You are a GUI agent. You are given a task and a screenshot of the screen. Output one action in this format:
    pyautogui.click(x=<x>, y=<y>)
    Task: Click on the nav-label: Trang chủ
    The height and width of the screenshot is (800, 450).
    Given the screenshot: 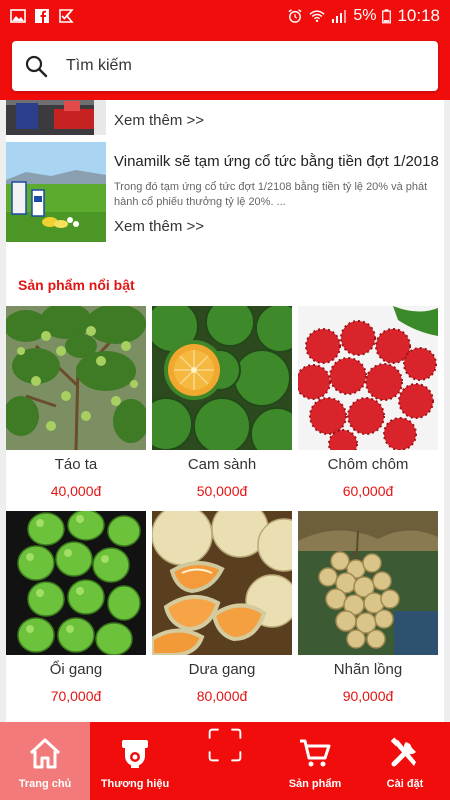 What is the action you would take?
    pyautogui.click(x=45, y=784)
    